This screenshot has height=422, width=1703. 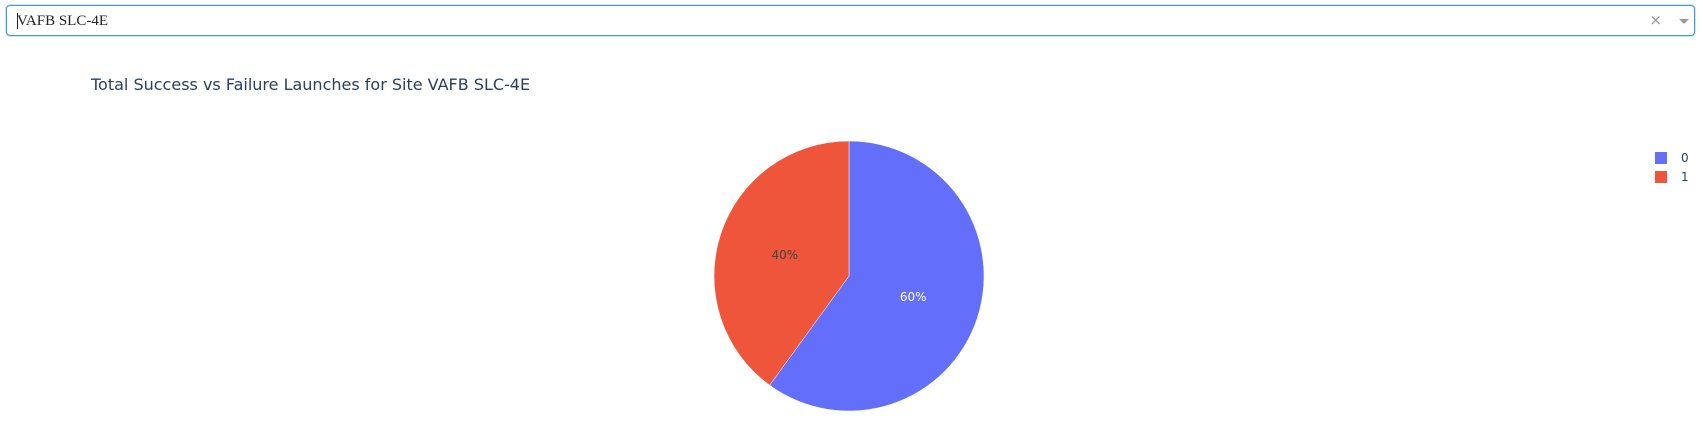 What do you see at coordinates (913, 297) in the screenshot?
I see `pie-slice-label-0: 60%` at bounding box center [913, 297].